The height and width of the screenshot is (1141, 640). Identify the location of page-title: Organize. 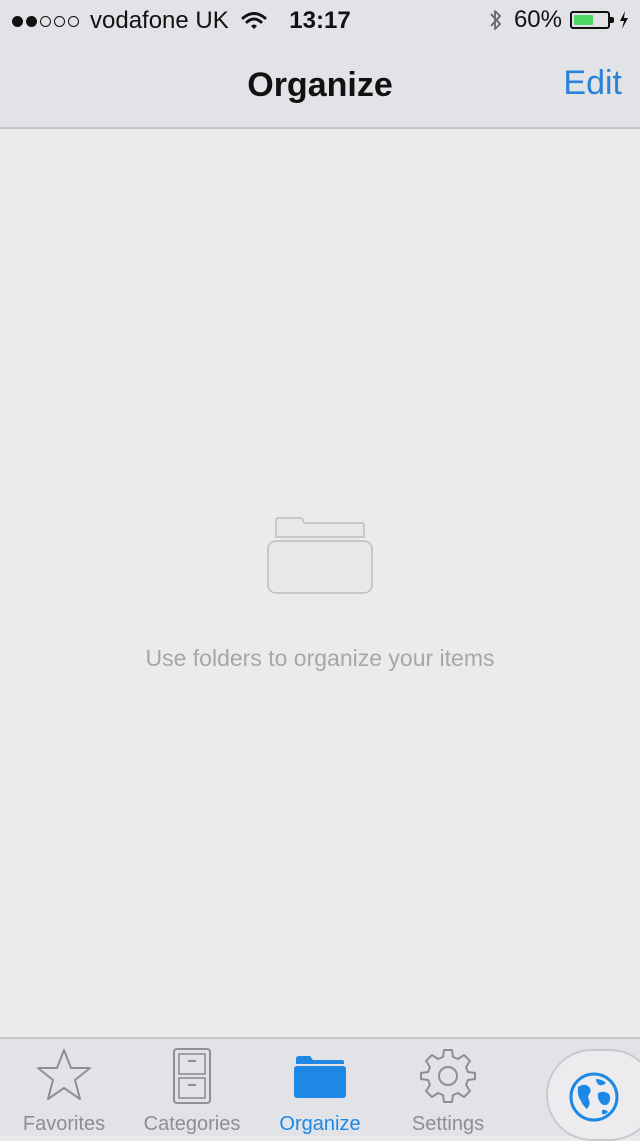
(320, 85).